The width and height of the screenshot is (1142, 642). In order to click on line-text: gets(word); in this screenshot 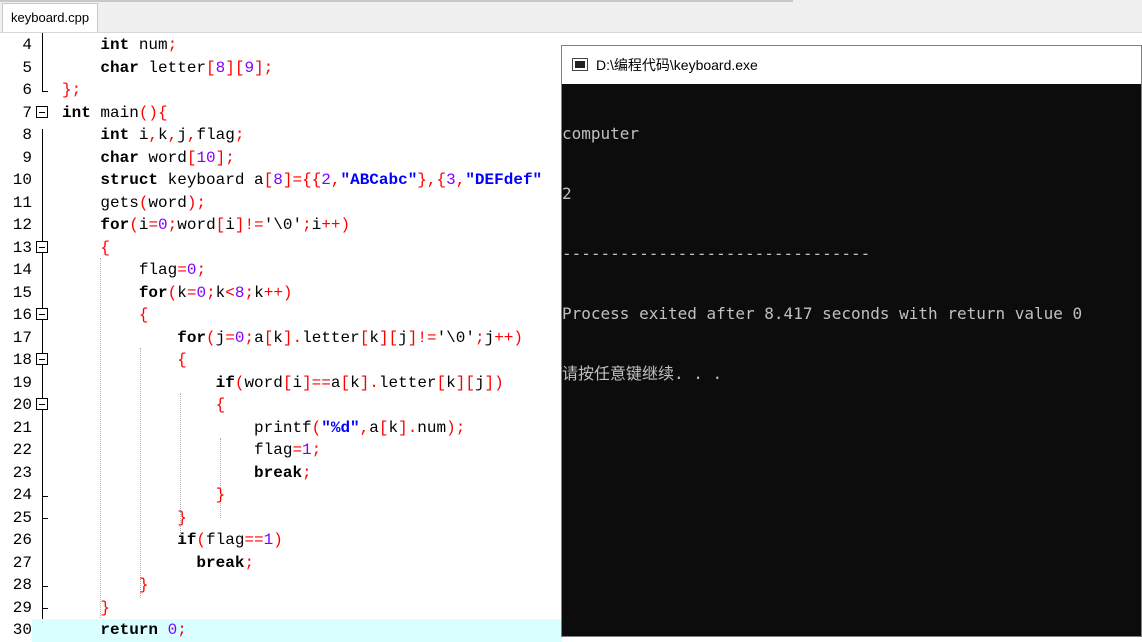, I will do `click(134, 202)`.